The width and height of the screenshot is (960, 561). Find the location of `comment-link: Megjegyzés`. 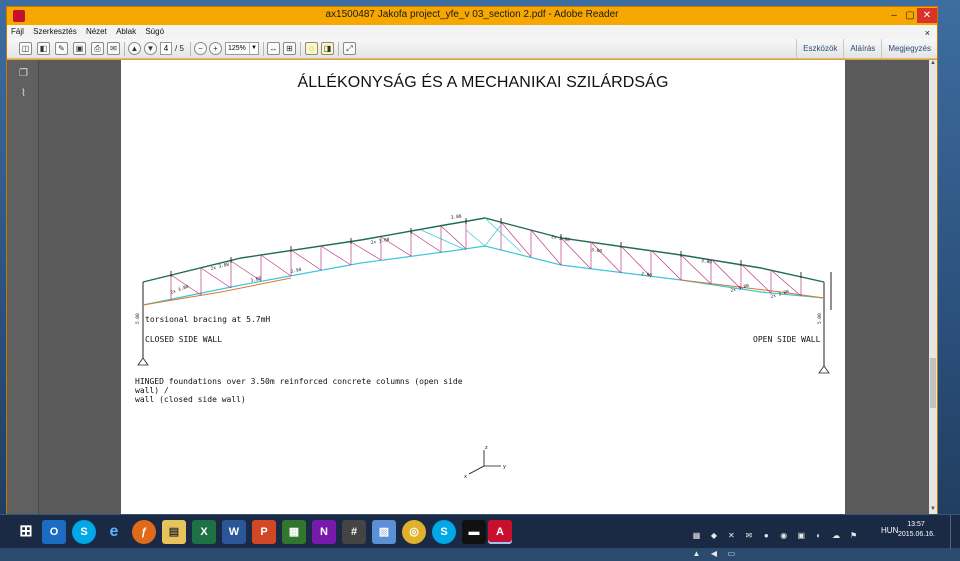

comment-link: Megjegyzés is located at coordinates (909, 48).